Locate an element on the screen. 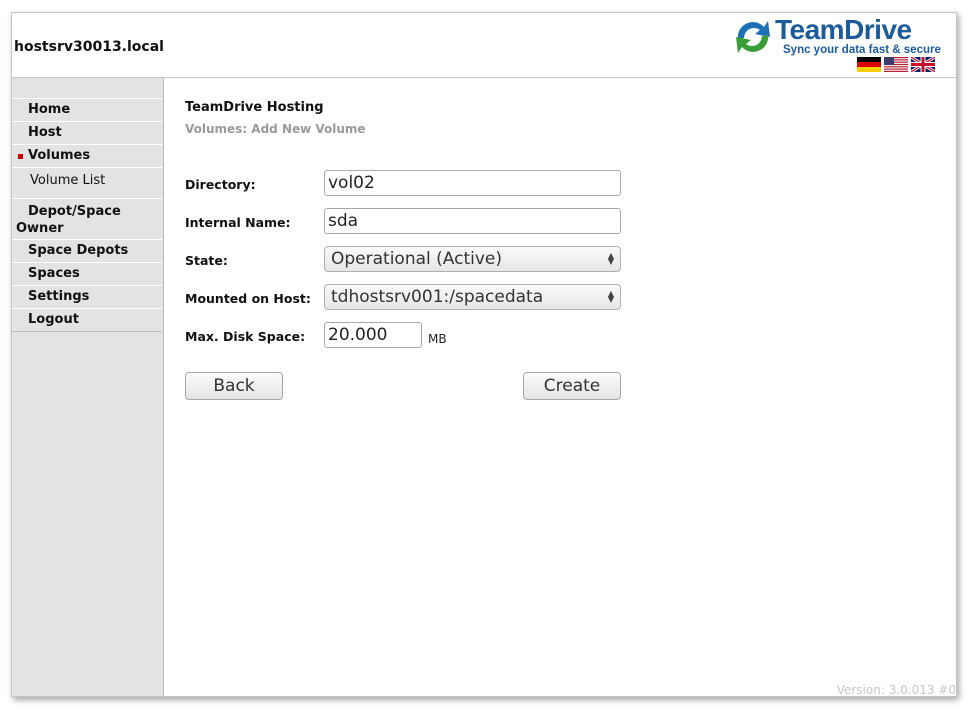 Image resolution: width=975 pixels, height=715 pixels. max-disk-space-input: 20.000 is located at coordinates (373, 335).